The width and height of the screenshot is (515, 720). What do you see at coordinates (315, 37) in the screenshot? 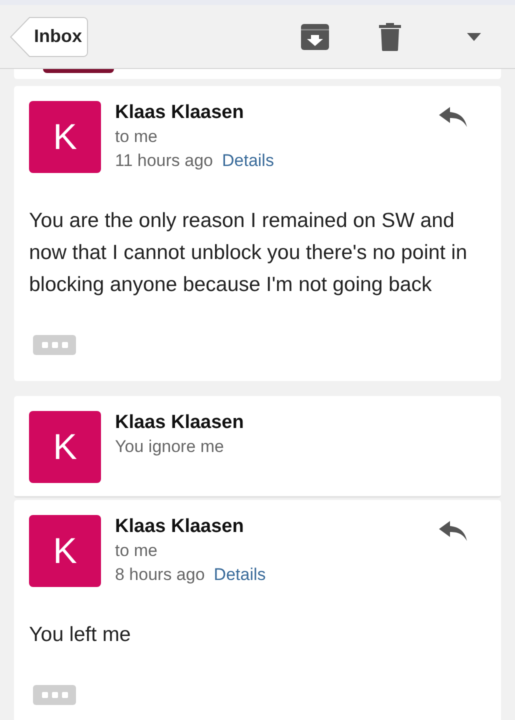
I see `archive-button` at bounding box center [315, 37].